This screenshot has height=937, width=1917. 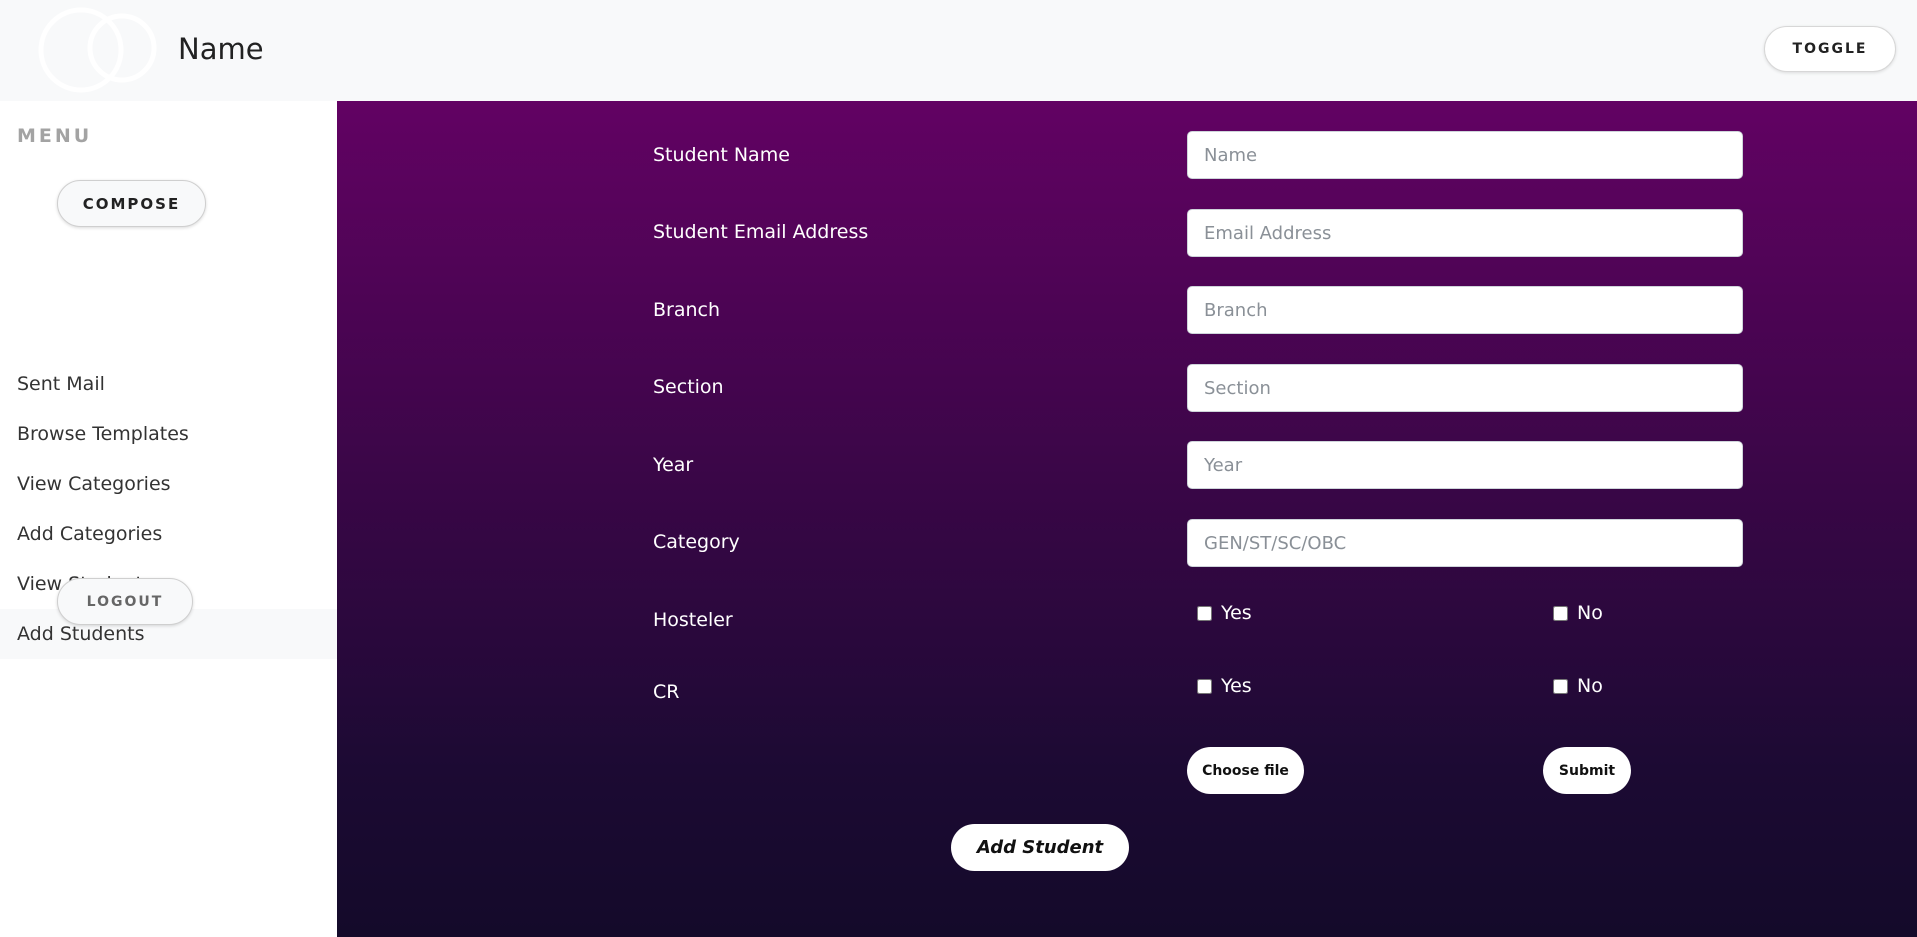 I want to click on student-name-input, so click(x=1465, y=155).